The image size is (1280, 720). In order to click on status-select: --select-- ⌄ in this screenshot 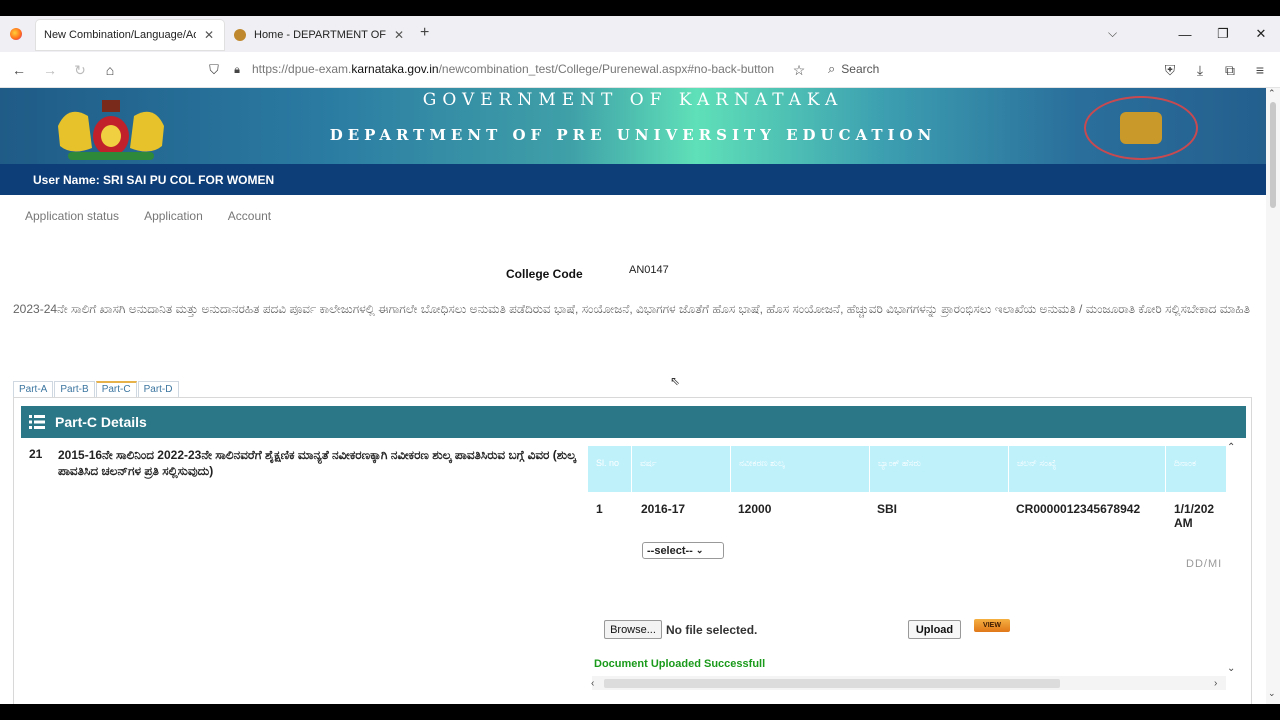, I will do `click(683, 550)`.